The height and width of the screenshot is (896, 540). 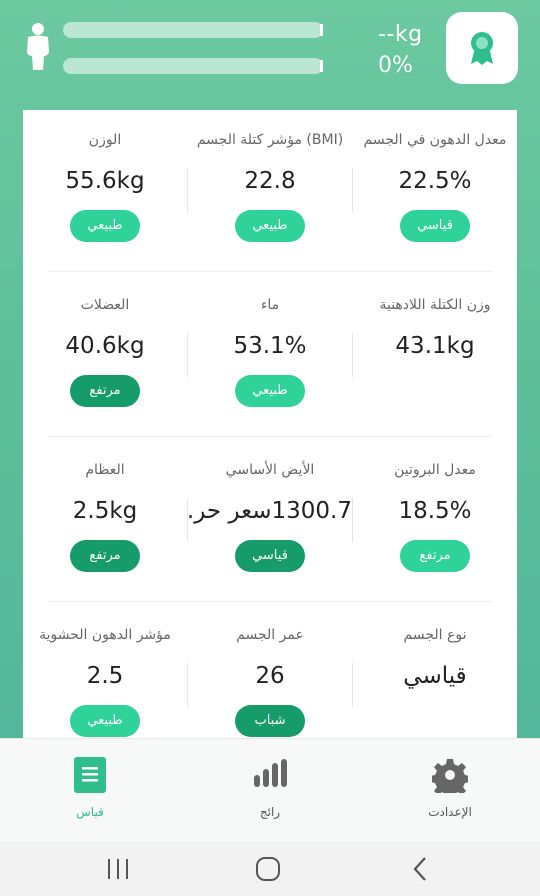 What do you see at coordinates (395, 65) in the screenshot?
I see `header-percent: 0%` at bounding box center [395, 65].